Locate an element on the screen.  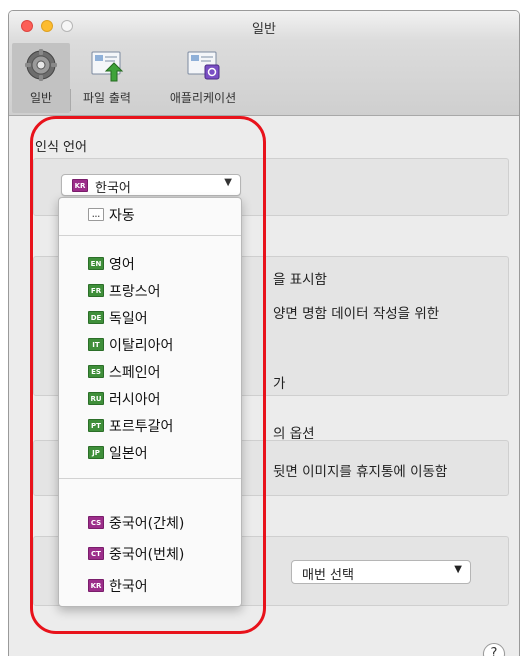
menu-item-portuguese: PT 포르투갈어 is located at coordinates (150, 426).